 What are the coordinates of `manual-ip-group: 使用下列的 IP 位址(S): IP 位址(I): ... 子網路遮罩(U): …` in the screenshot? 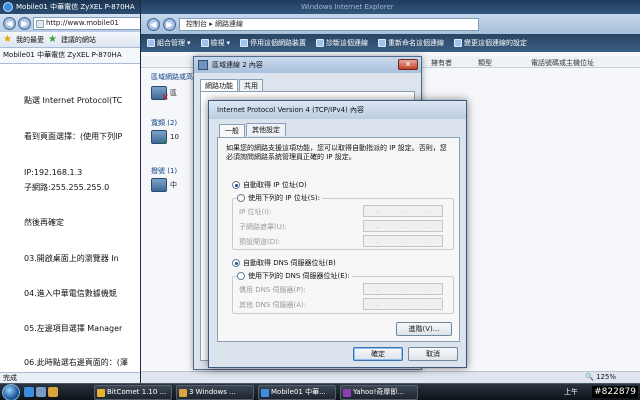 It's located at (343, 221).